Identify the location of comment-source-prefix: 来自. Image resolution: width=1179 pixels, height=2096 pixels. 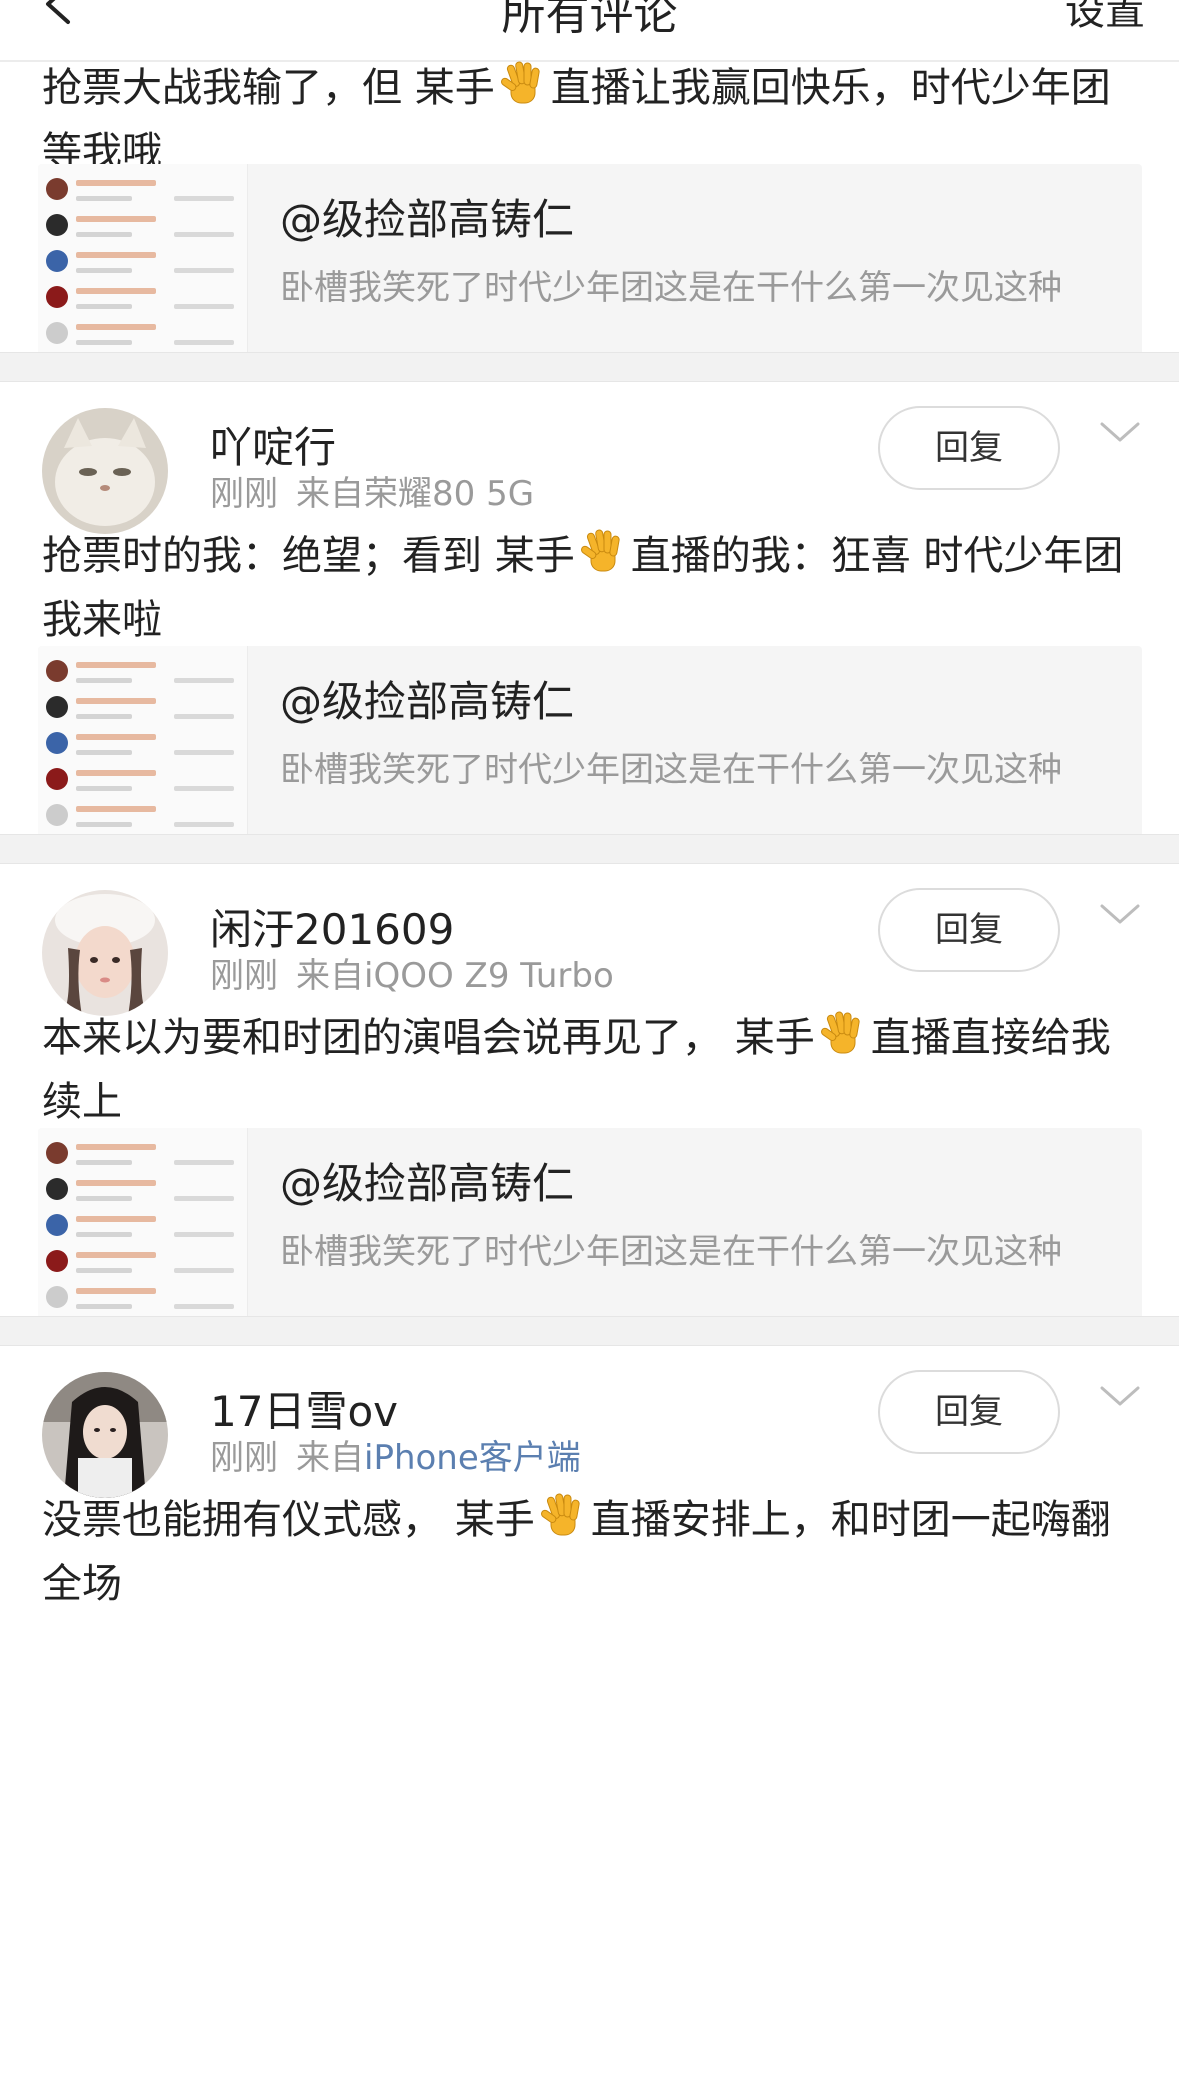
(330, 1458).